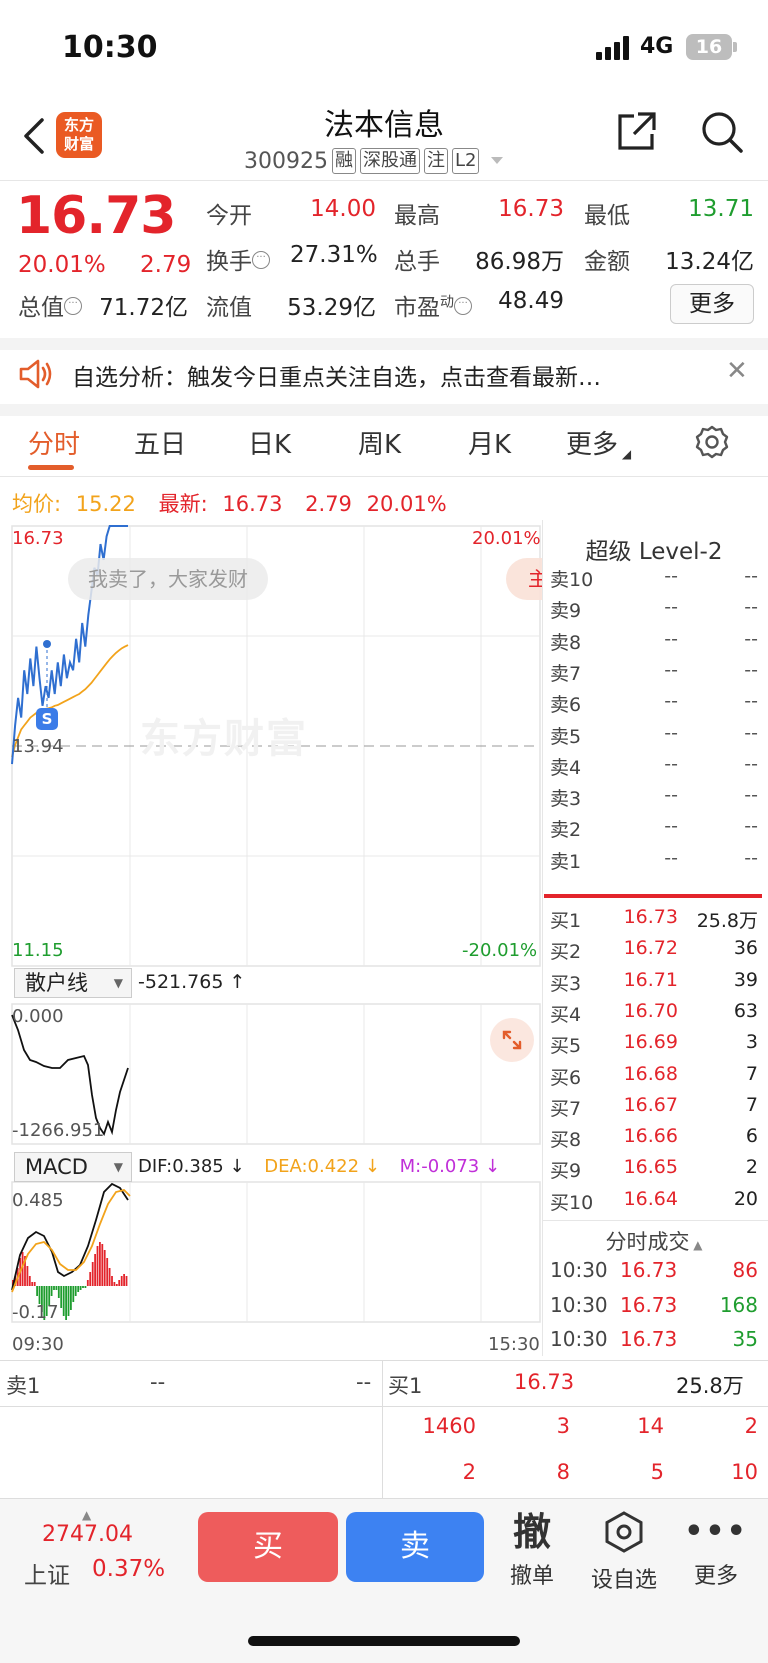  Describe the element at coordinates (654, 952) in the screenshot. I see `bid-row: 买2 16.72 36` at that location.